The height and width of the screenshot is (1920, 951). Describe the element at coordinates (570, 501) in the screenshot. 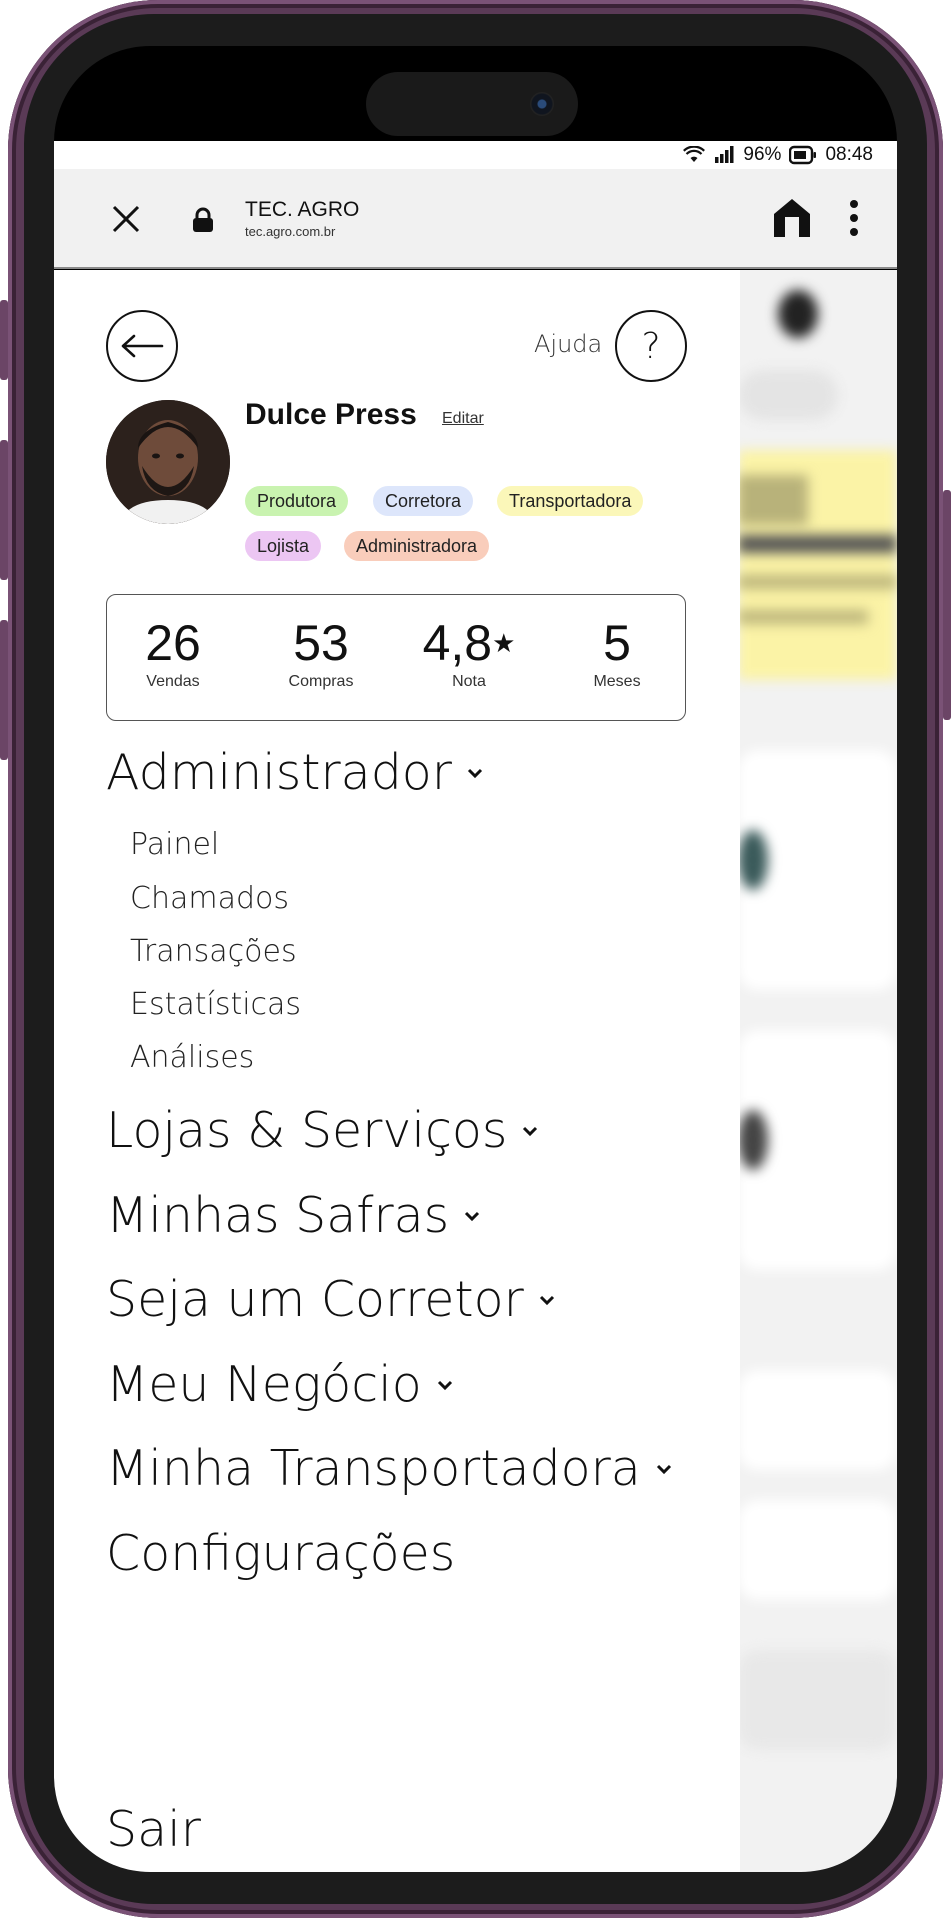

I see `role-tag-transportadora: Transportadora` at that location.